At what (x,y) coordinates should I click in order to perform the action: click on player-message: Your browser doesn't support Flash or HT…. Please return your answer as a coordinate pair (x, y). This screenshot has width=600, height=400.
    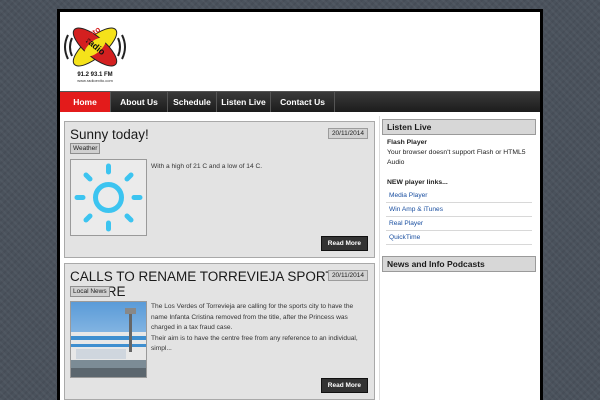
    Looking at the image, I should click on (456, 157).